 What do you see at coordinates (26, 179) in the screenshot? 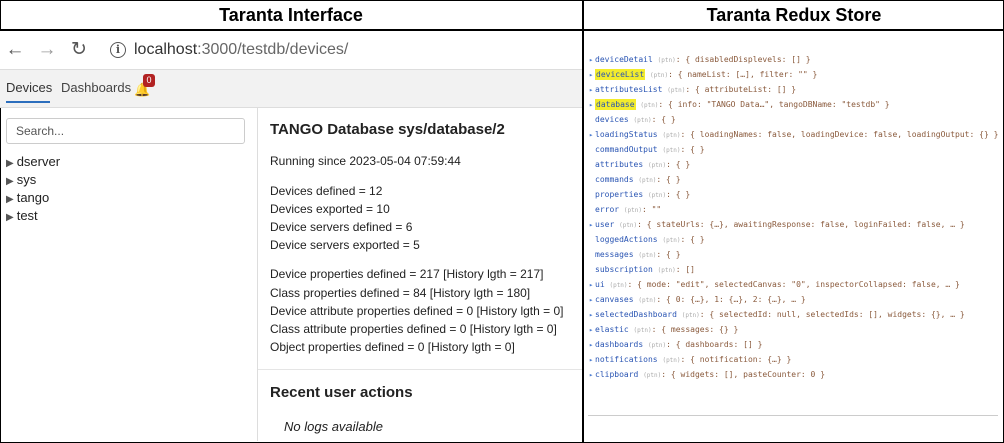
I see `tree-item-label: sys` at bounding box center [26, 179].